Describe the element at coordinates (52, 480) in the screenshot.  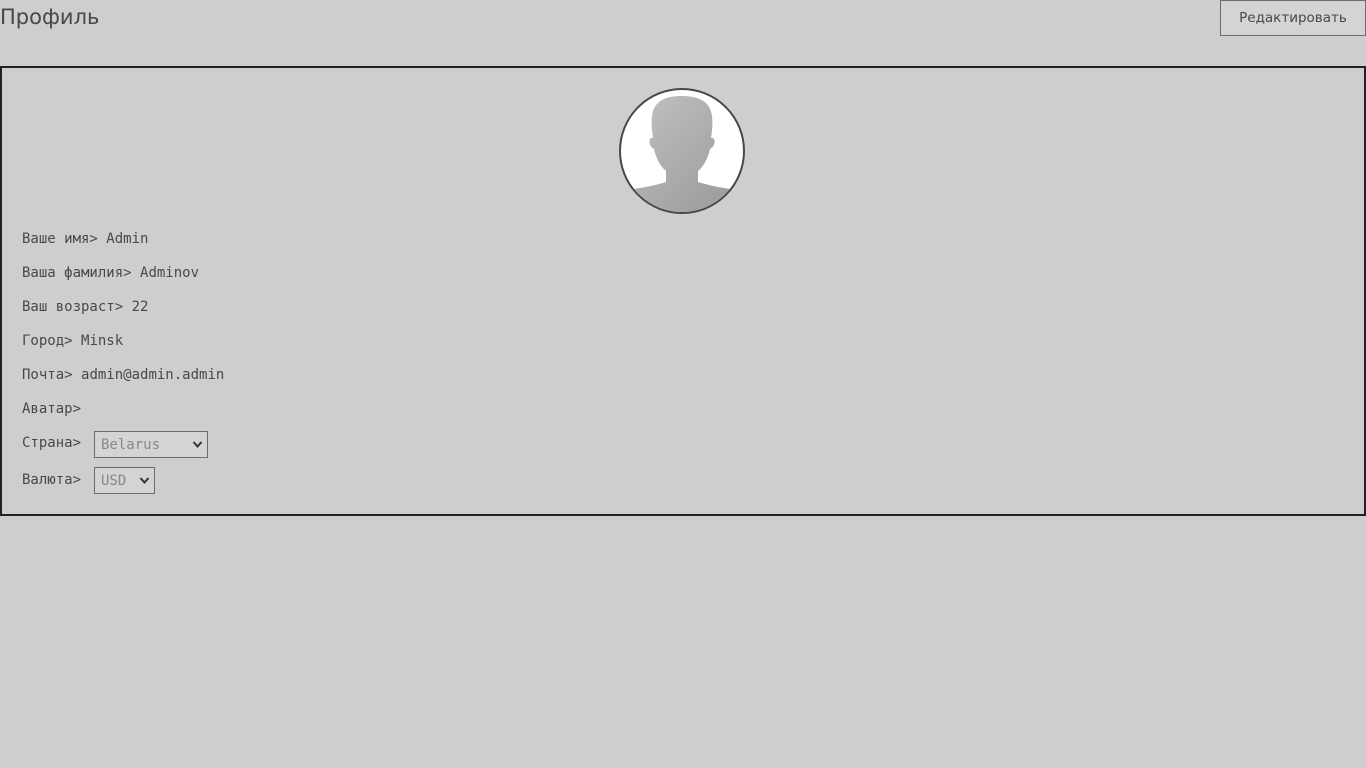
I see `currency-label: Валюта>` at that location.